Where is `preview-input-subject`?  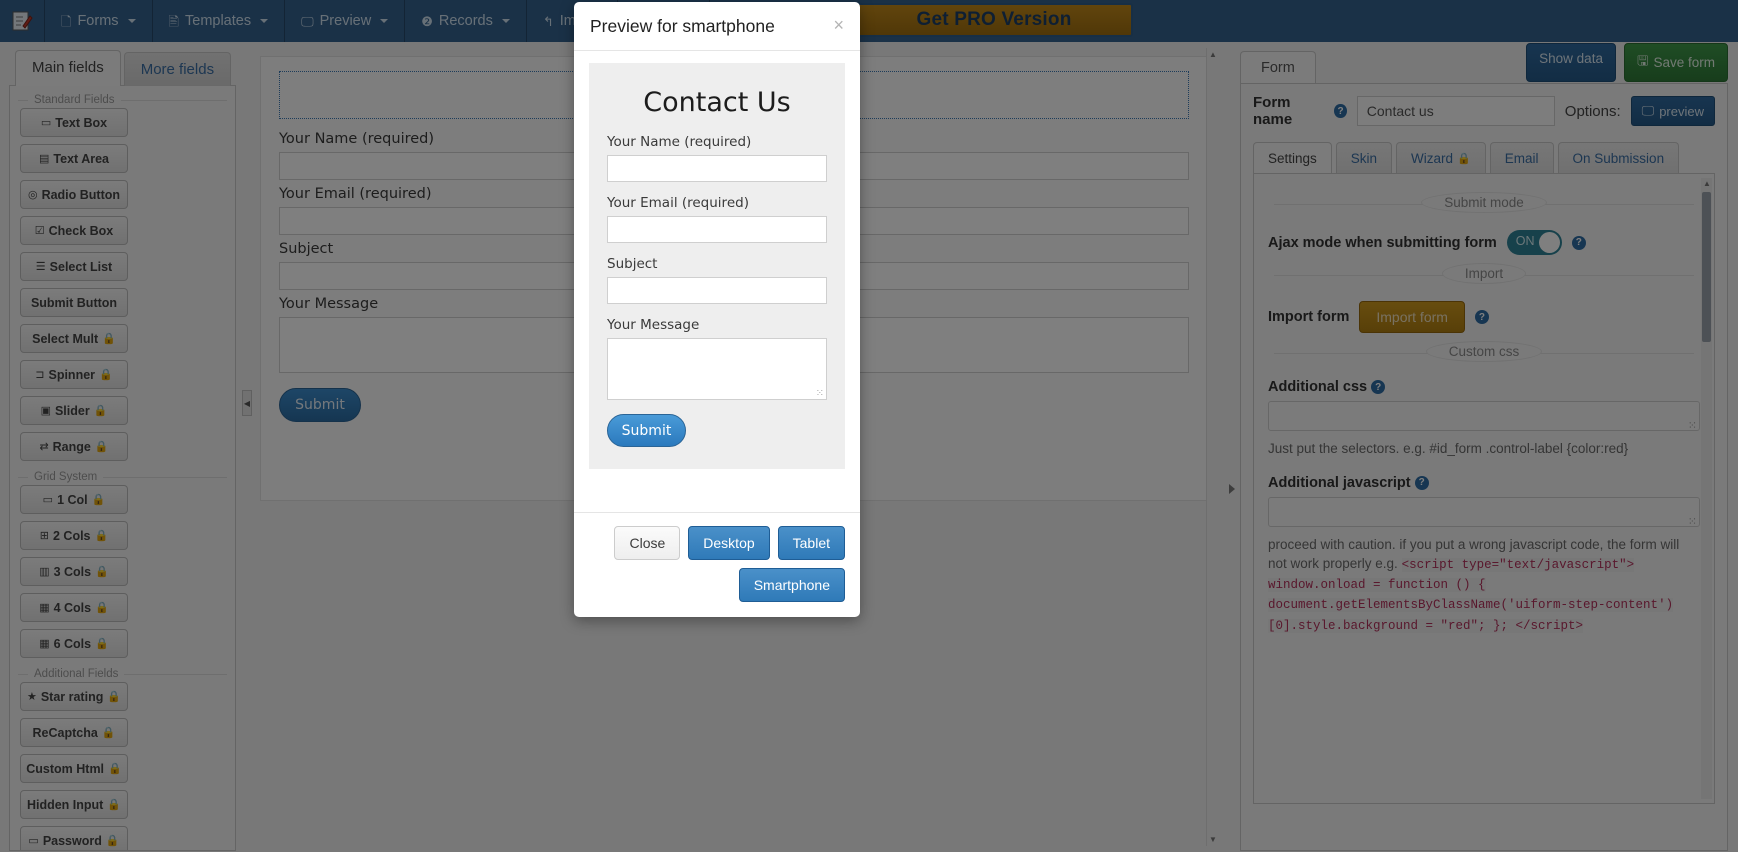 preview-input-subject is located at coordinates (717, 290).